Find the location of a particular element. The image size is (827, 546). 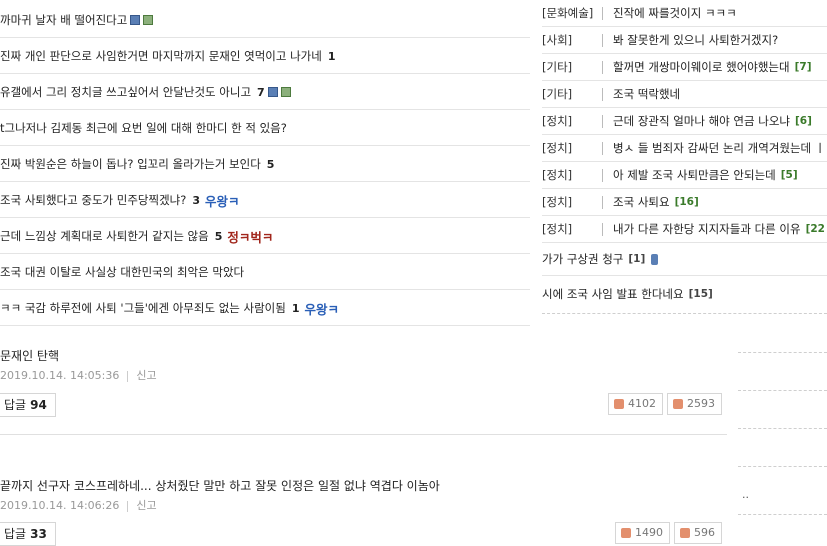

downvote-button: 2593 is located at coordinates (694, 404).